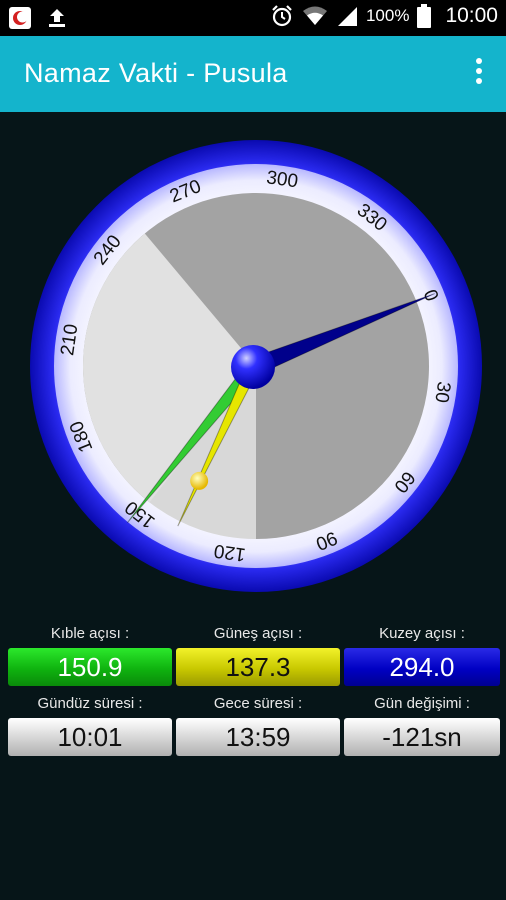  I want to click on battery-percent: 100%, so click(387, 15).